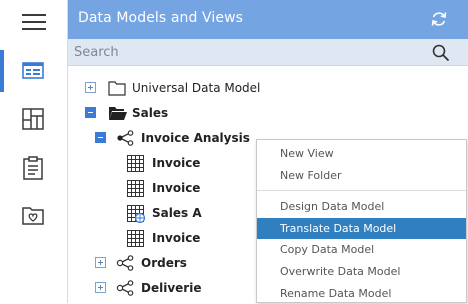 The image size is (468, 304). Describe the element at coordinates (118, 115) in the screenshot. I see `folder-open-icon` at that location.